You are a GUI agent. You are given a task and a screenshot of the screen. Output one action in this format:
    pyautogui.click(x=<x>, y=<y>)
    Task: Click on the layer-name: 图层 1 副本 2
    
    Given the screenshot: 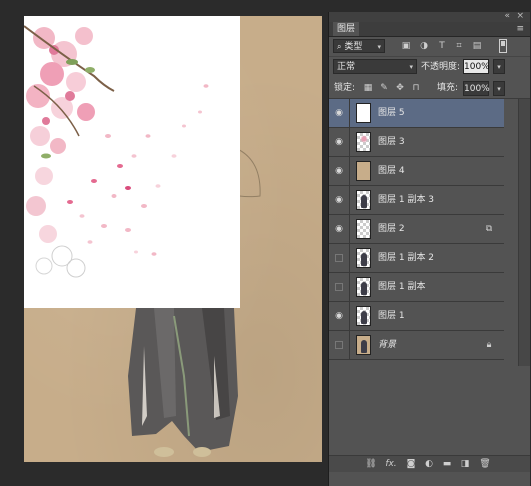 What is the action you would take?
    pyautogui.click(x=406, y=258)
    